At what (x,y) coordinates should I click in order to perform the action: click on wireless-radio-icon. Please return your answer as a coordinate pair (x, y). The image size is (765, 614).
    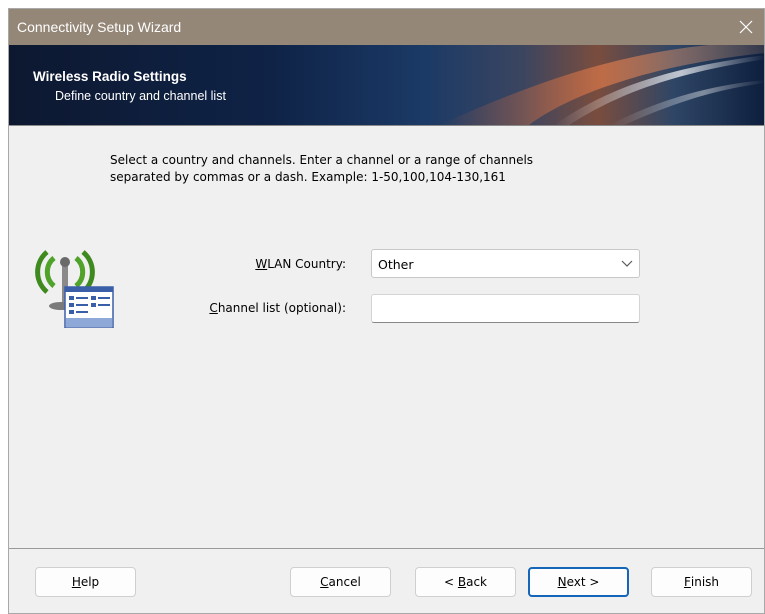
    Looking at the image, I should click on (74, 289).